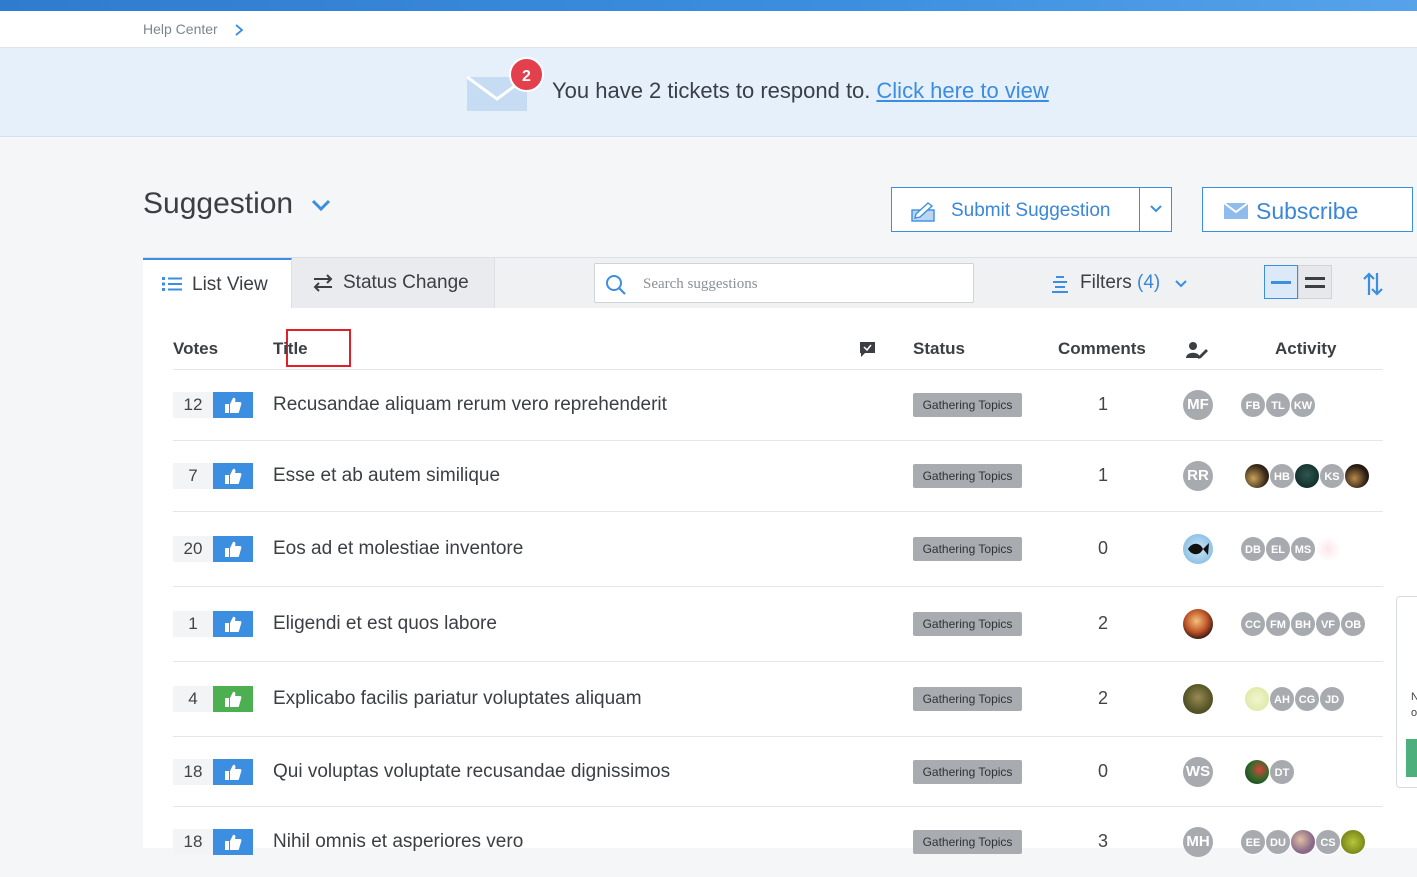 The height and width of the screenshot is (877, 1417). I want to click on avatar: JD, so click(1332, 699).